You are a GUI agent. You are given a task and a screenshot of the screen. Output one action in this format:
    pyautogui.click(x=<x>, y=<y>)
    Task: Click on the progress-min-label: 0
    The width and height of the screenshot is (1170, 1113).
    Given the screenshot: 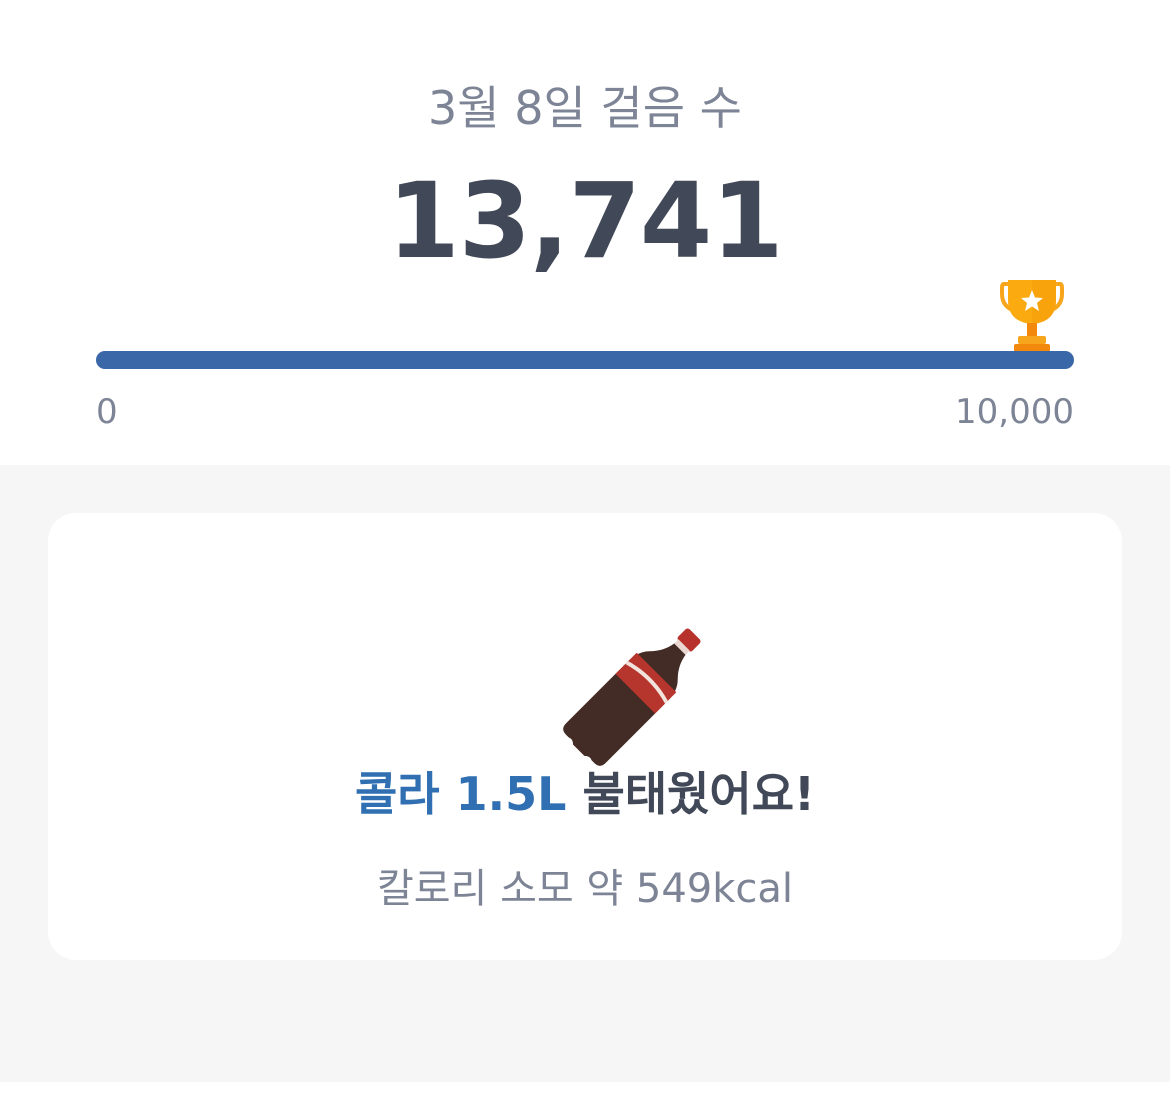 What is the action you would take?
    pyautogui.click(x=107, y=412)
    